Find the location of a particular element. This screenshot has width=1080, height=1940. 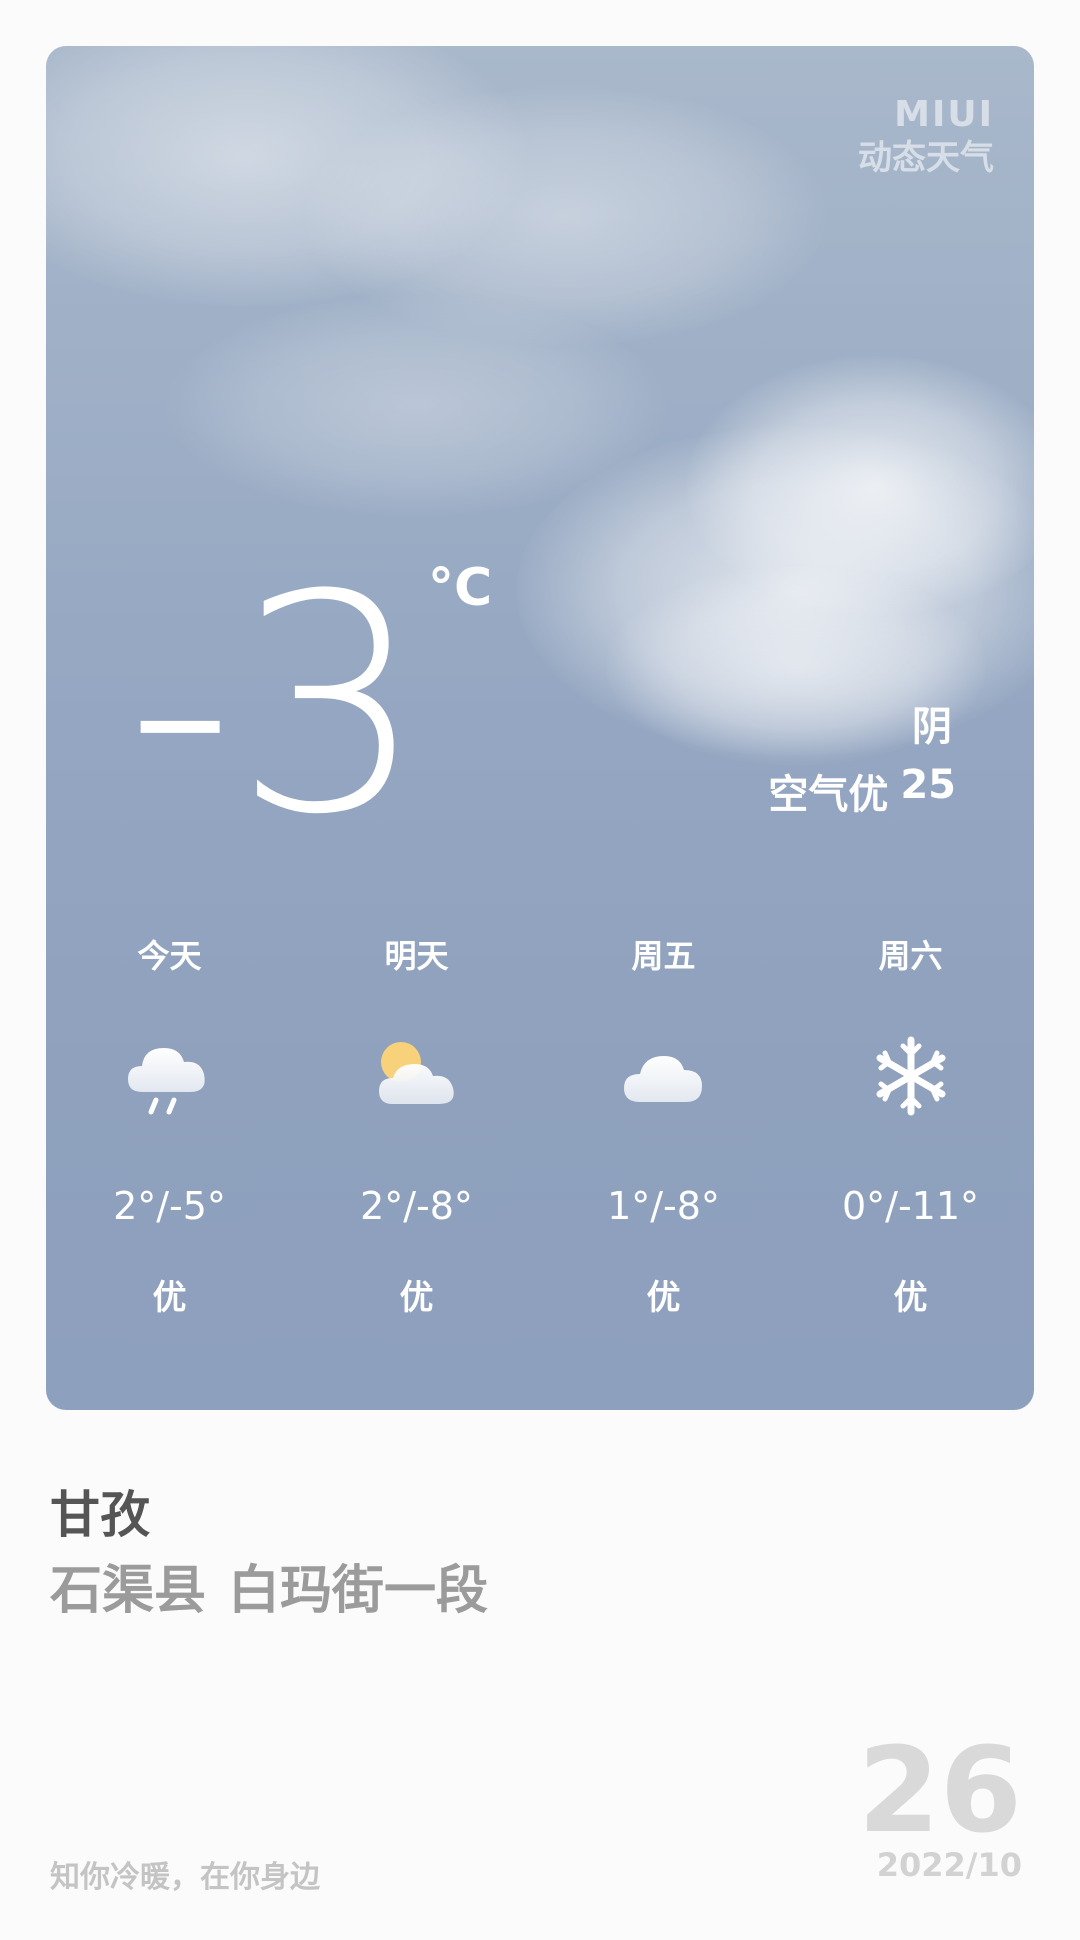

temperature-unit: °C is located at coordinates (460, 588).